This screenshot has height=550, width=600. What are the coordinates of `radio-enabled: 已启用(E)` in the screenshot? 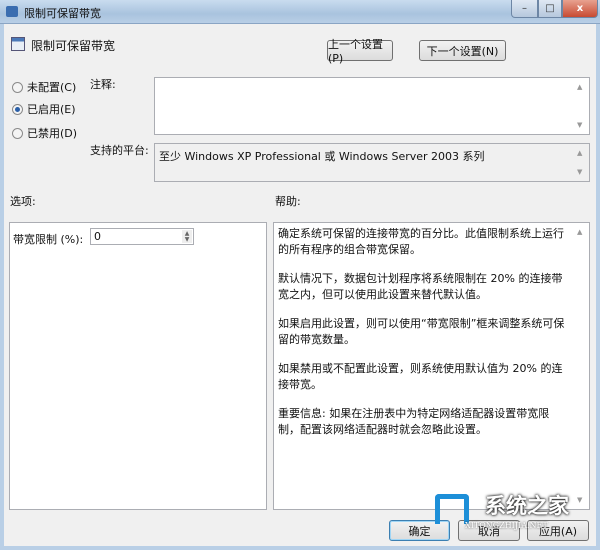 It's located at (44, 109).